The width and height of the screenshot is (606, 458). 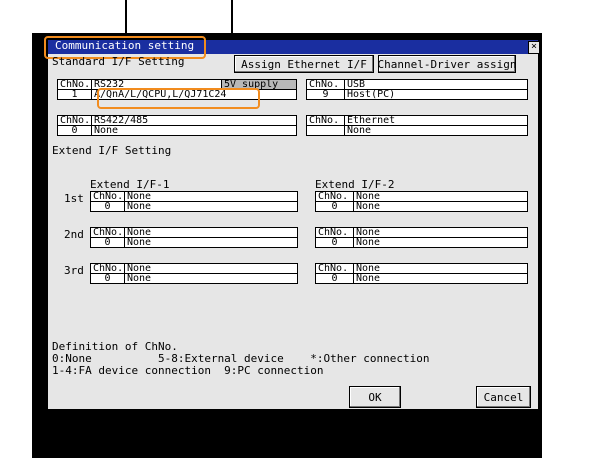 What do you see at coordinates (325, 130) in the screenshot?
I see `ethernet-ch` at bounding box center [325, 130].